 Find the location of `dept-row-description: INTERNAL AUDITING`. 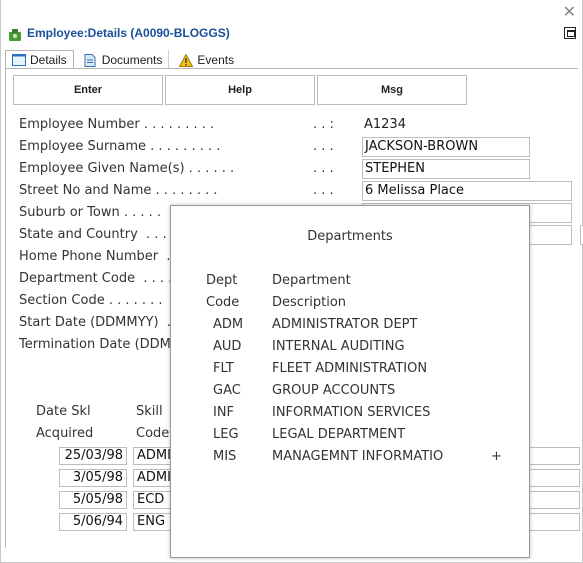

dept-row-description: INTERNAL AUDITING is located at coordinates (338, 346).